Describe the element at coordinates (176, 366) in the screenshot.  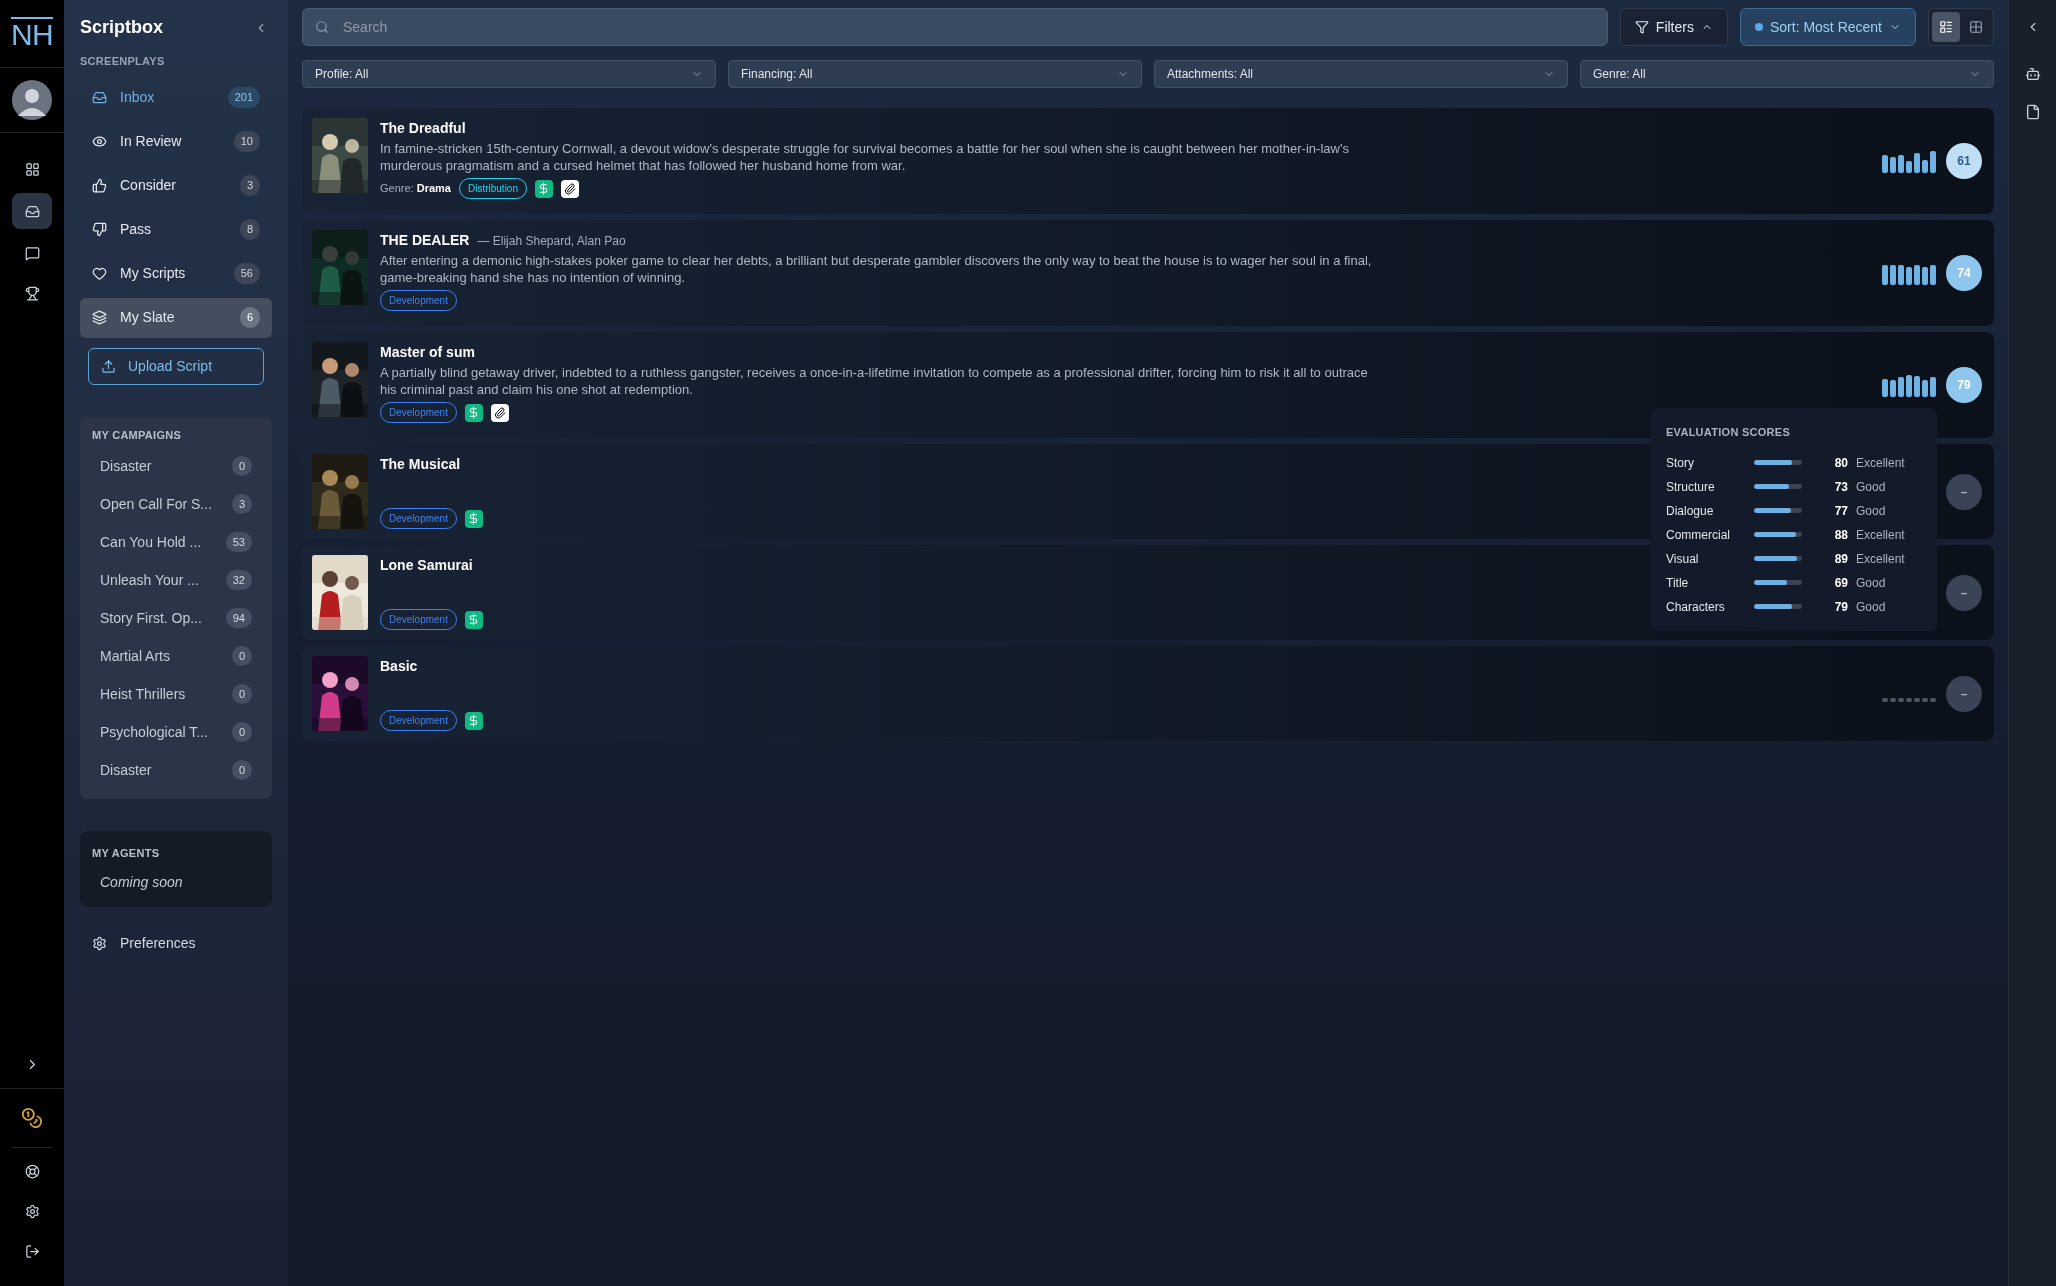
I see `upload-script-button: Upload Script` at that location.